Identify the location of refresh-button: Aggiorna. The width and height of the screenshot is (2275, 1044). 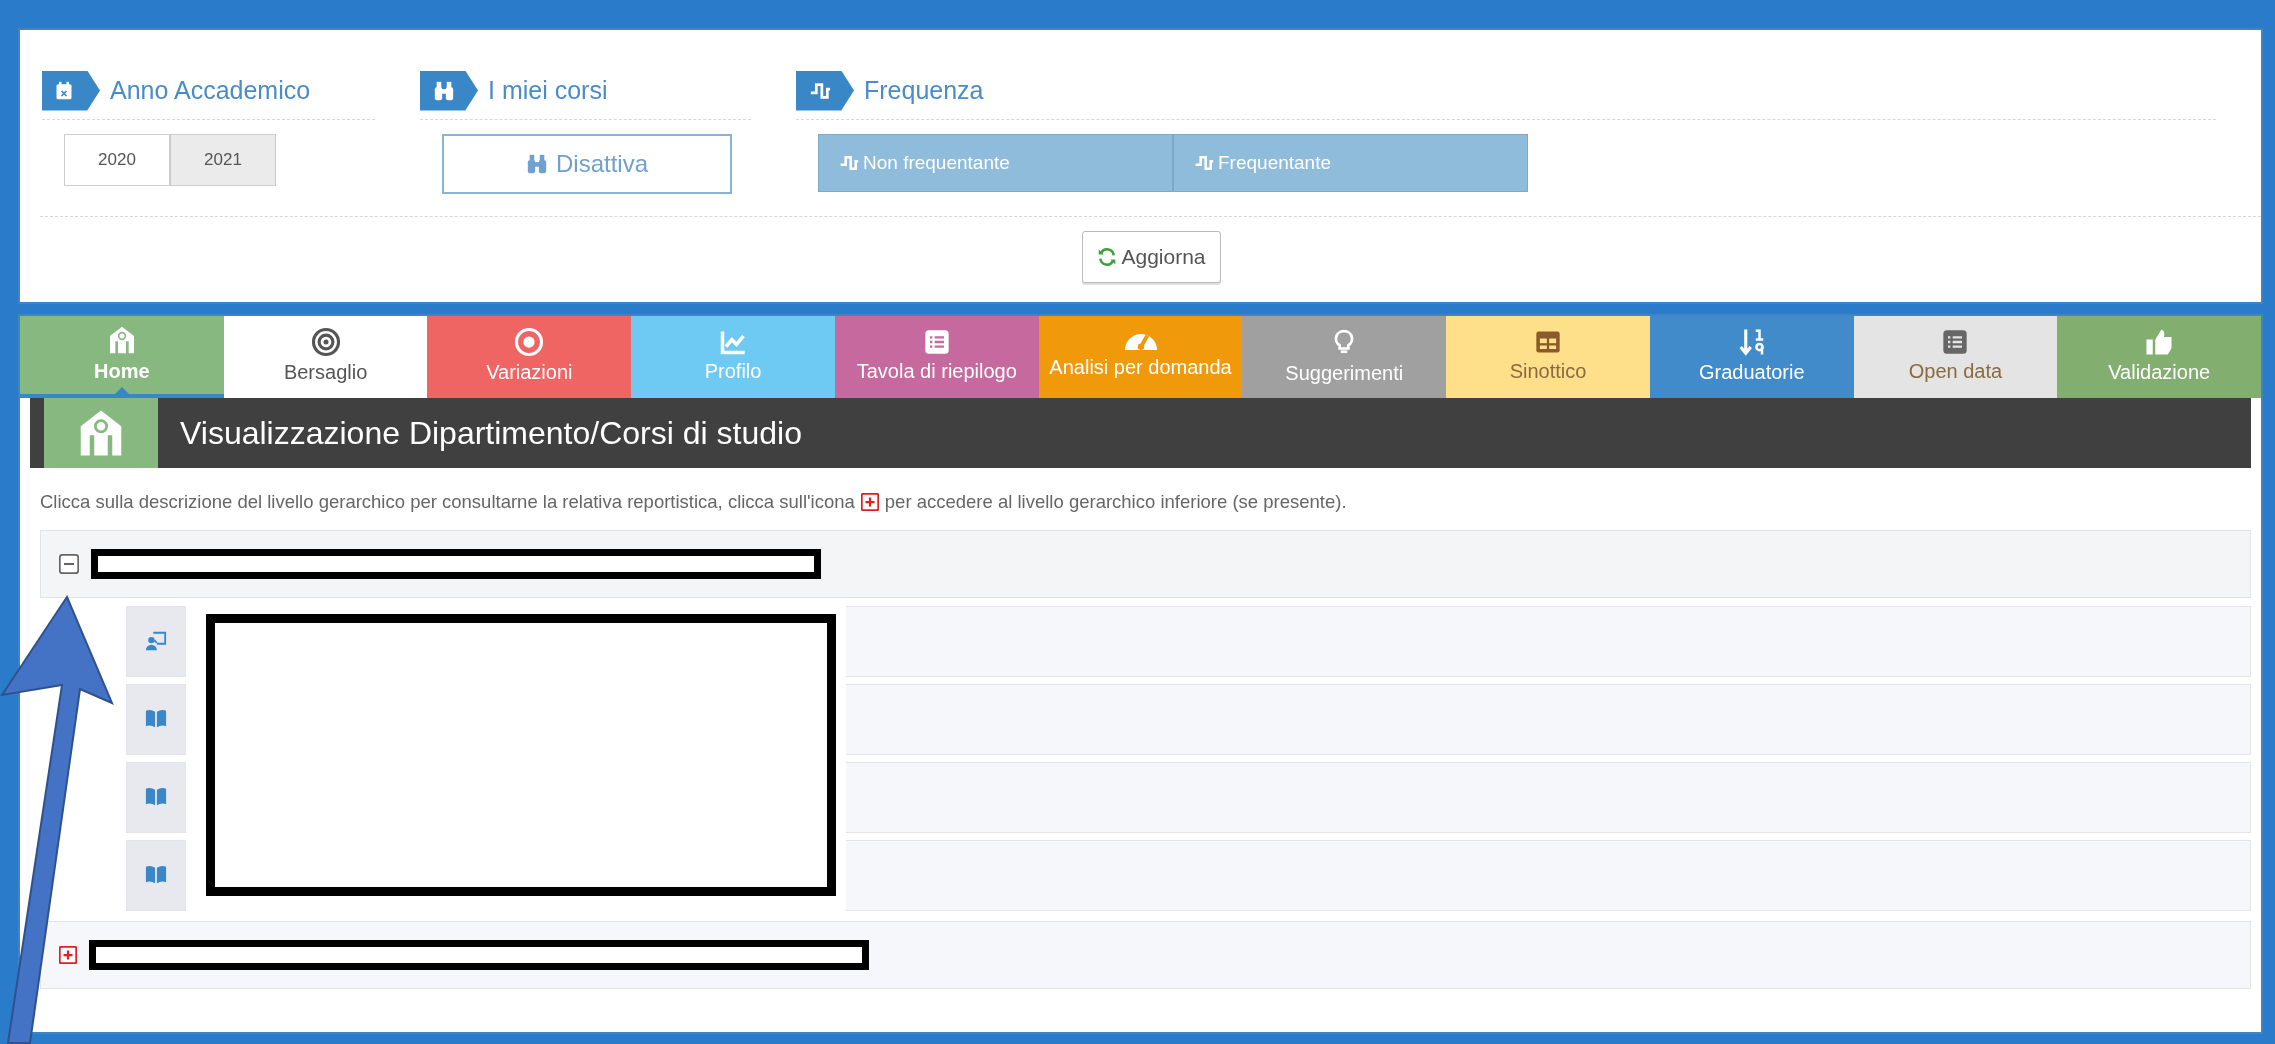
(1151, 257).